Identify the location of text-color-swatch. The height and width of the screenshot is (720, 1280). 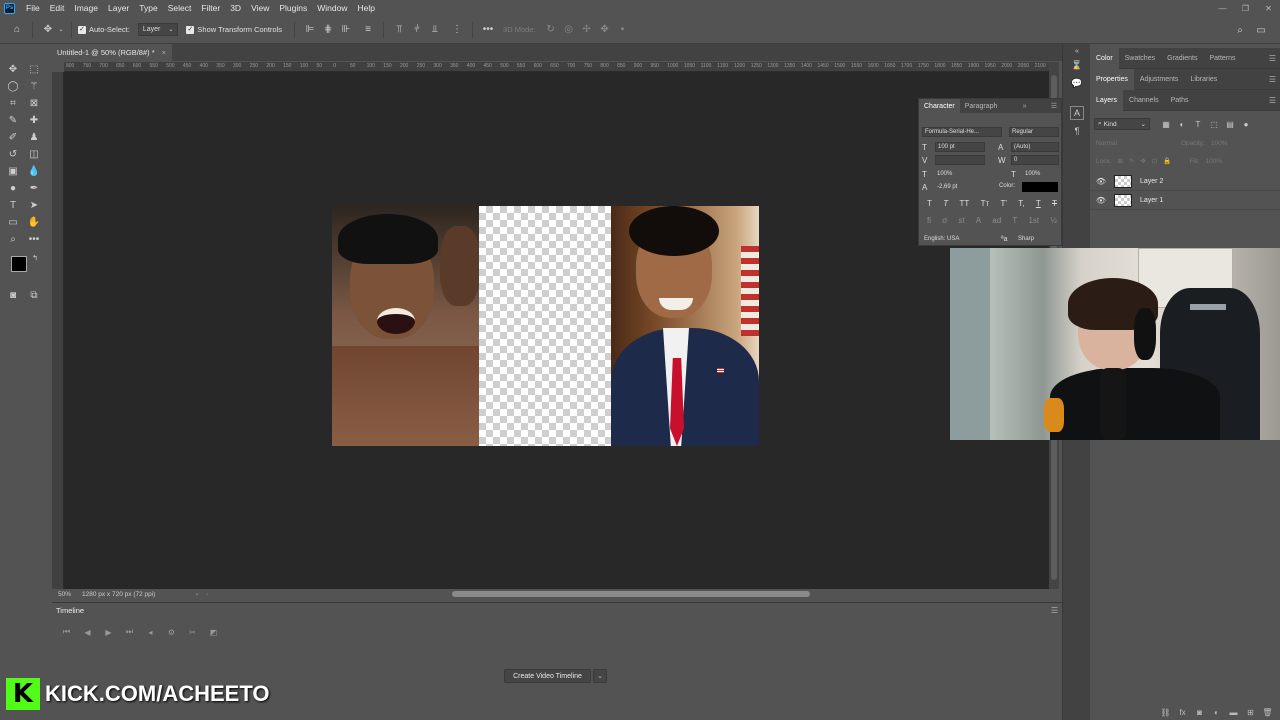
(1040, 187).